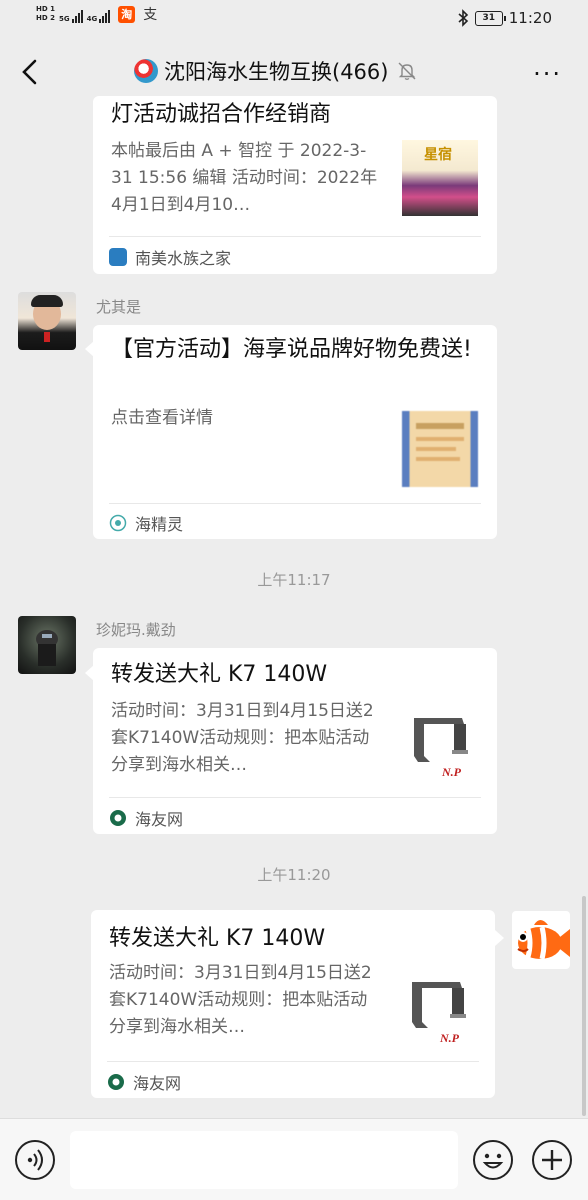 This screenshot has width=588, height=1200. What do you see at coordinates (162, 418) in the screenshot?
I see `card-description: 点击查看详情` at bounding box center [162, 418].